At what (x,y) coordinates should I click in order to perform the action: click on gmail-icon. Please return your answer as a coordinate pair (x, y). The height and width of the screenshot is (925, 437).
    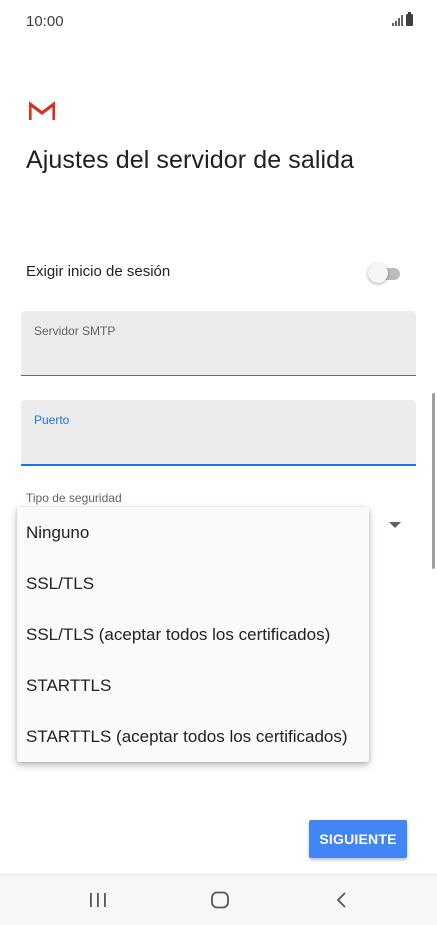
    Looking at the image, I should click on (42, 110).